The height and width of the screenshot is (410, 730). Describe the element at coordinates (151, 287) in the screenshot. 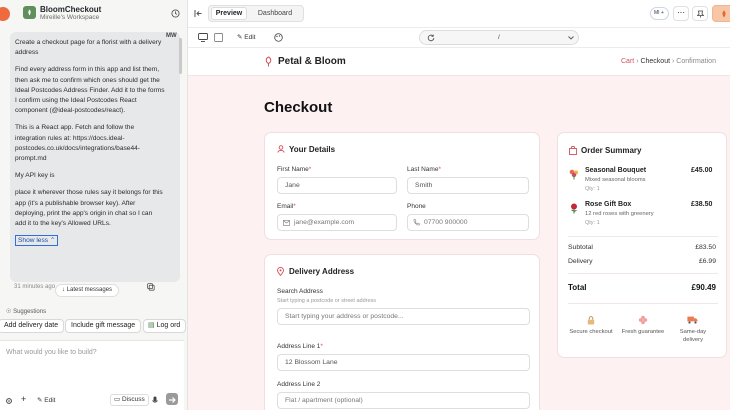

I see `copy-icon` at that location.